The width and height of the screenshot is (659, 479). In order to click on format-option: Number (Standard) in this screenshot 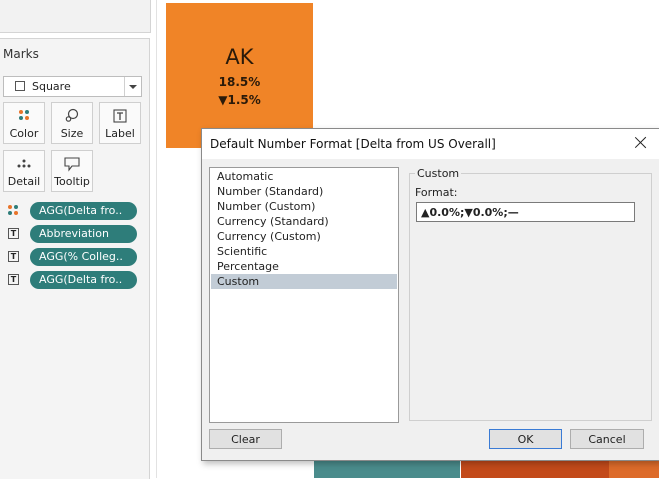, I will do `click(304, 191)`.